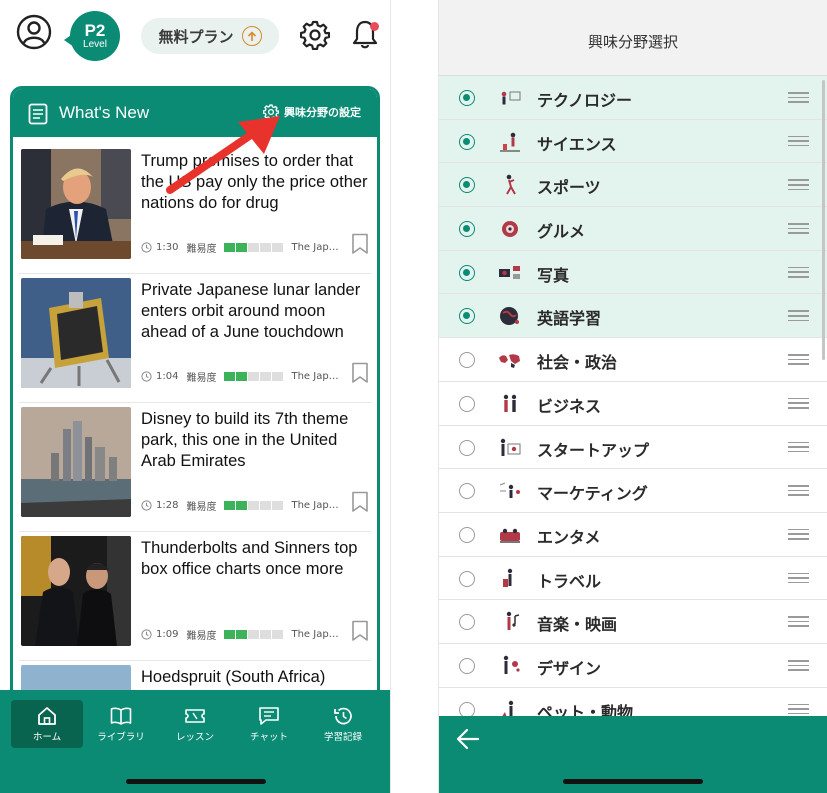 The width and height of the screenshot is (827, 793). Describe the element at coordinates (509, 361) in the screenshot. I see `world-map-icon` at that location.